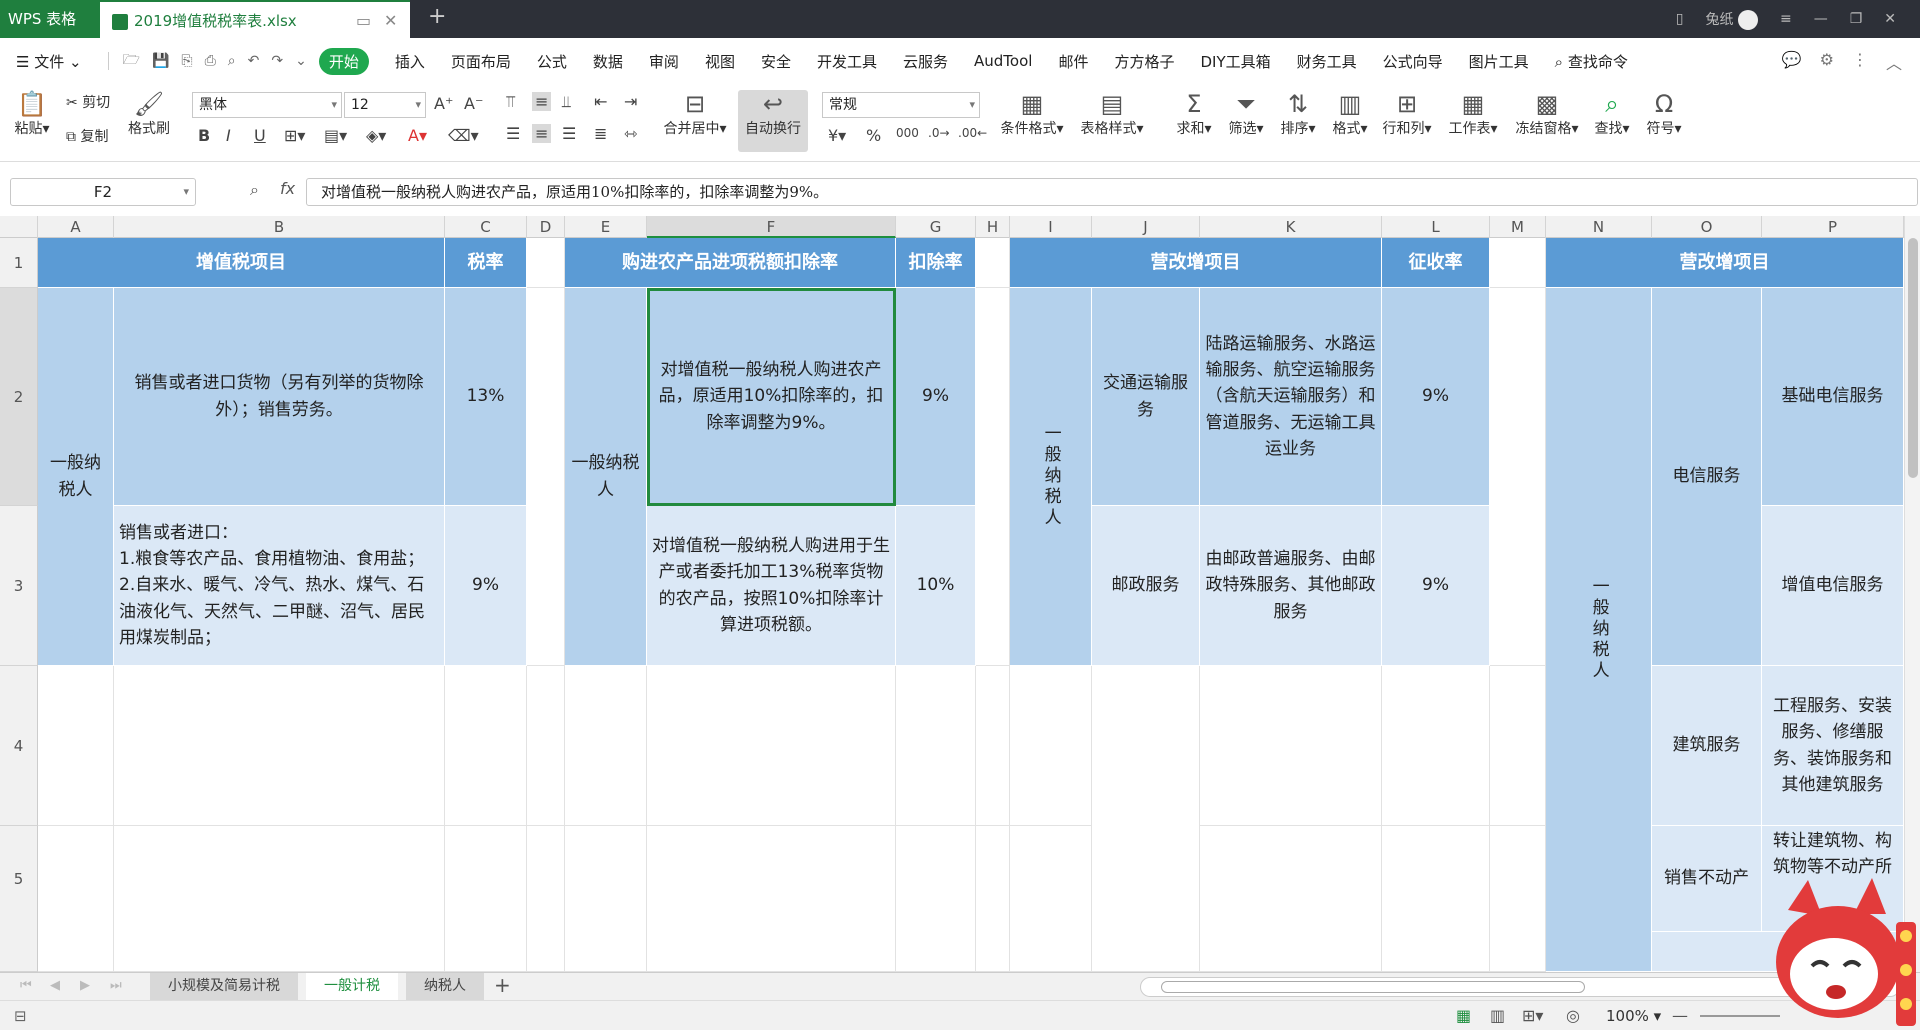  I want to click on cell-c3: 9%, so click(486, 586).